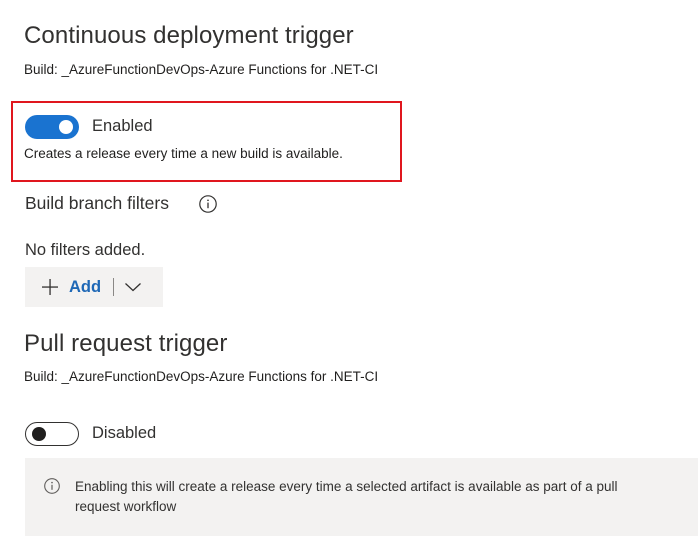  Describe the element at coordinates (124, 433) in the screenshot. I see `pr-toggle-label: Disabled` at that location.